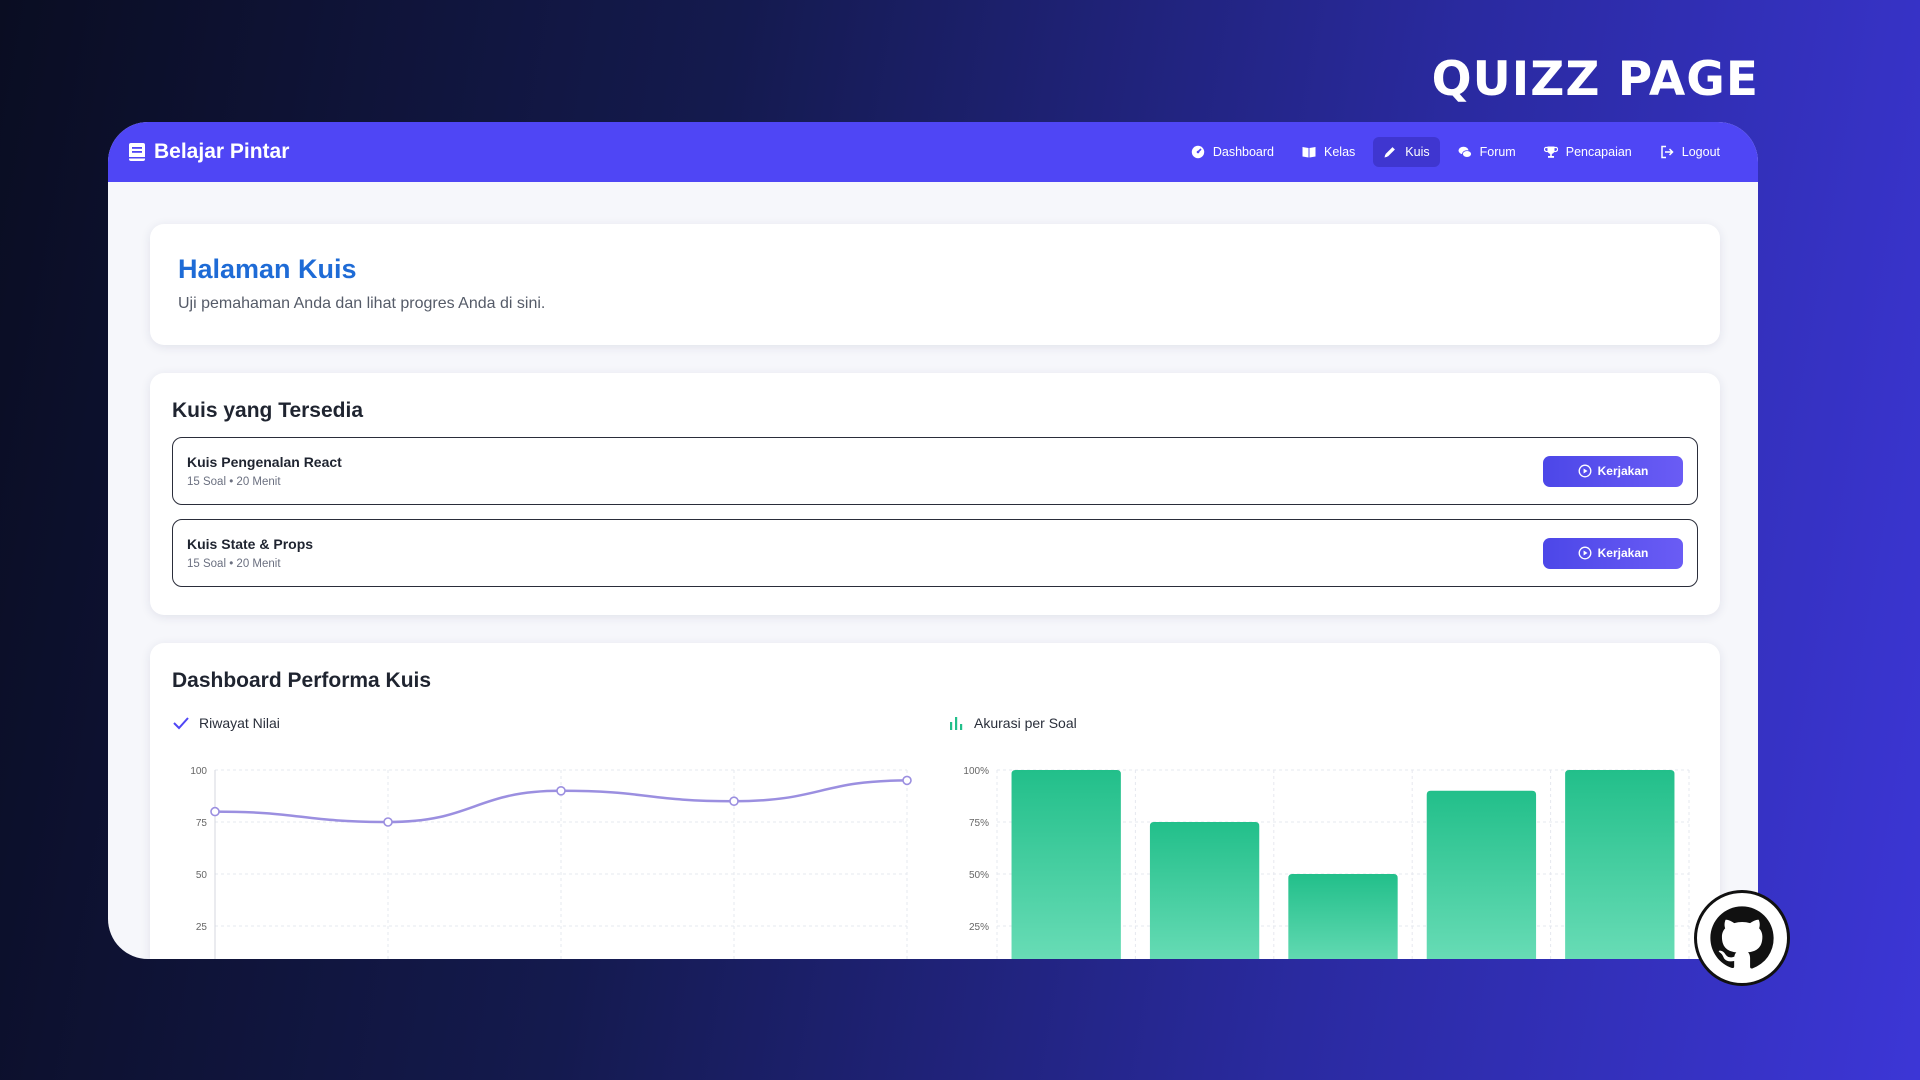  I want to click on nav-item-logout: Logout, so click(1690, 152).